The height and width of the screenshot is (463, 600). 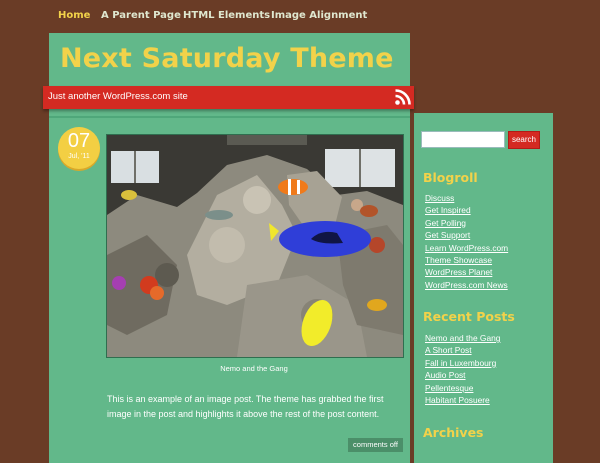 What do you see at coordinates (466, 198) in the screenshot?
I see `blogroll-link: Discuss` at bounding box center [466, 198].